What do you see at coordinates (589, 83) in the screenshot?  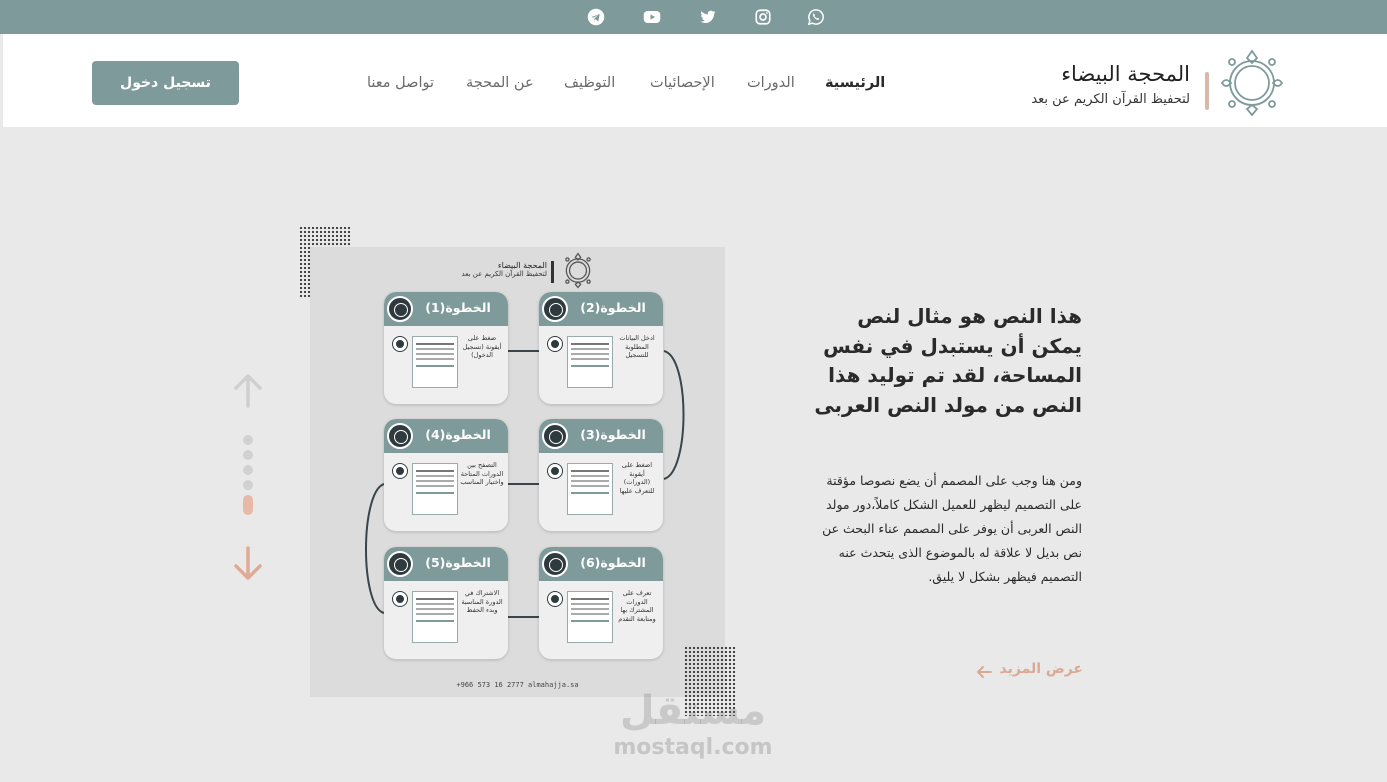 I see `nav-jobs: التوظيف` at bounding box center [589, 83].